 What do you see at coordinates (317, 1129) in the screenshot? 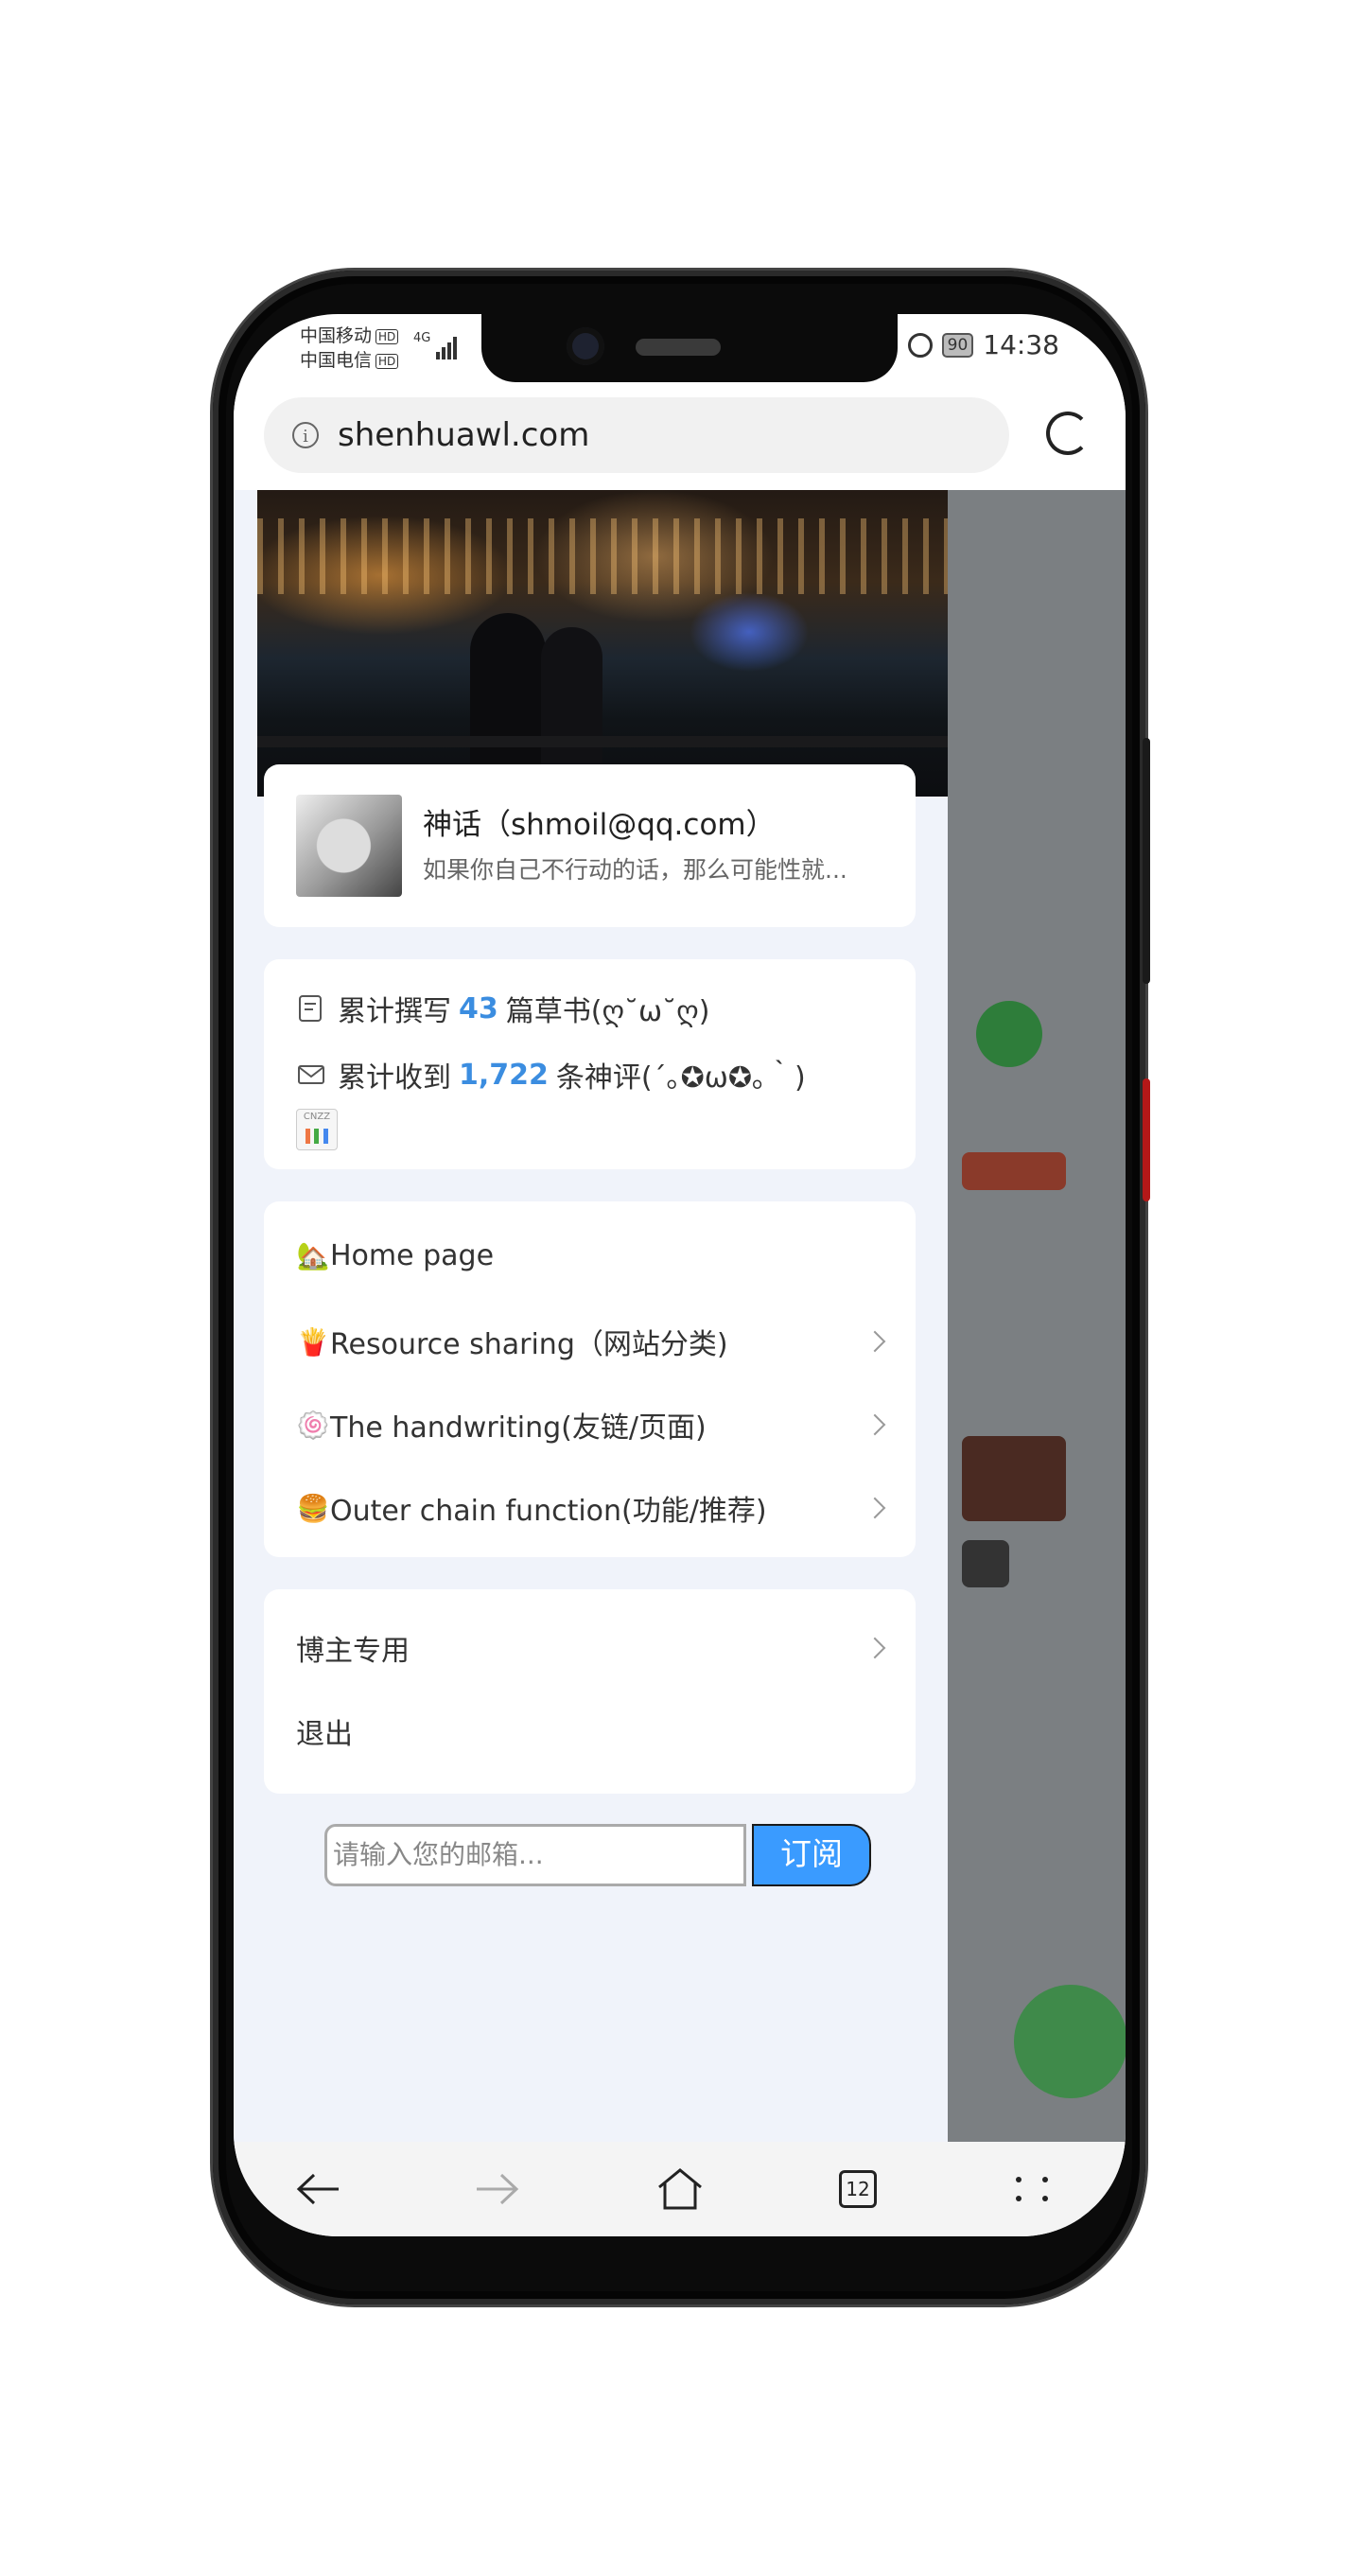
I see `cnzz-stats-icon: CNZZ` at bounding box center [317, 1129].